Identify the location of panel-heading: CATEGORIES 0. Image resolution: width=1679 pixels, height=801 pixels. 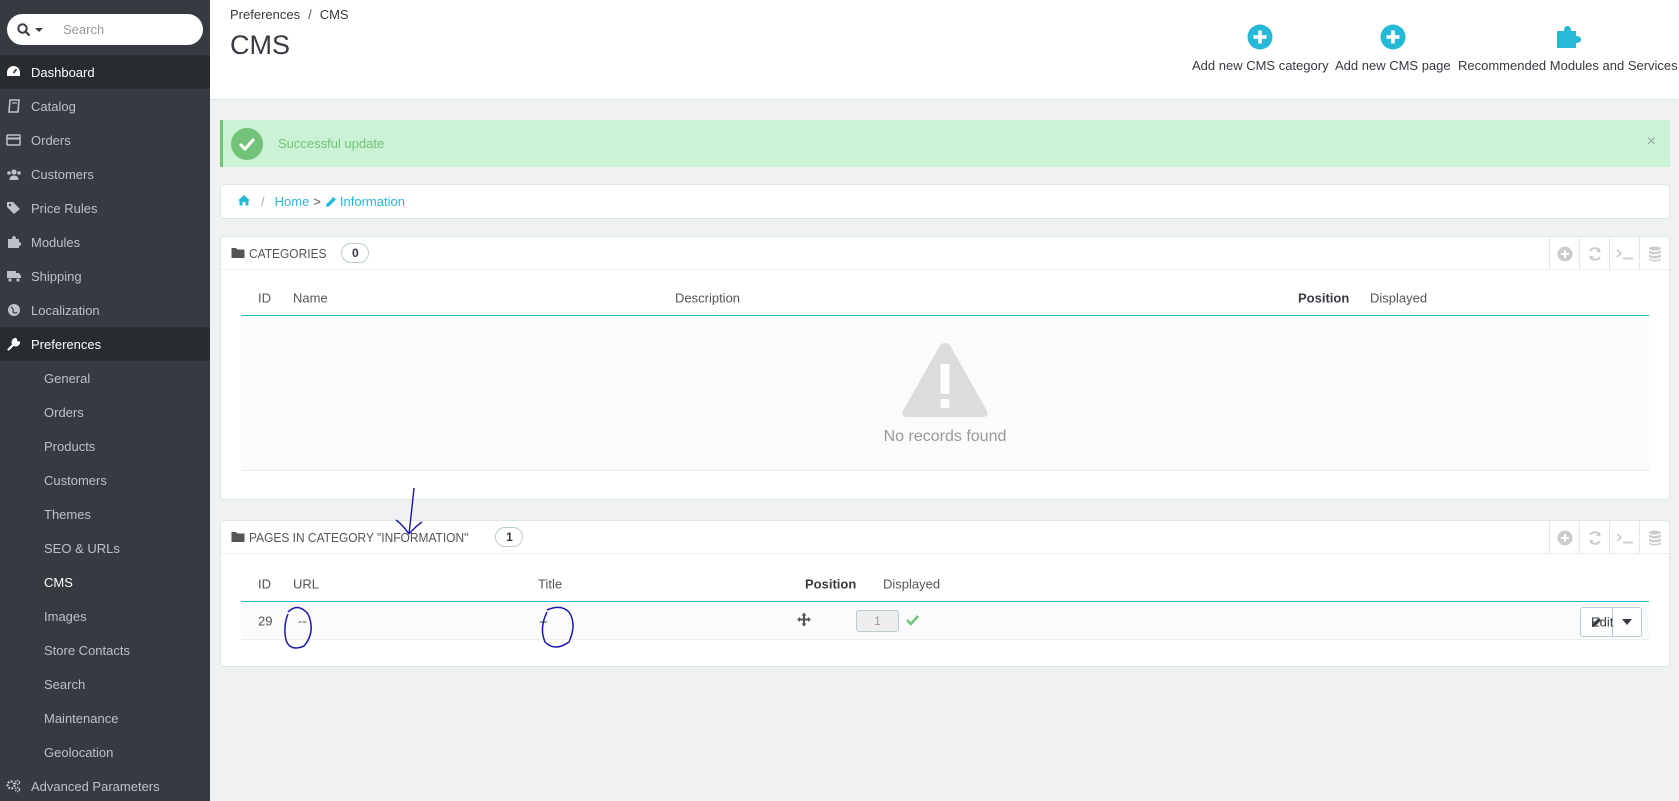
(945, 253).